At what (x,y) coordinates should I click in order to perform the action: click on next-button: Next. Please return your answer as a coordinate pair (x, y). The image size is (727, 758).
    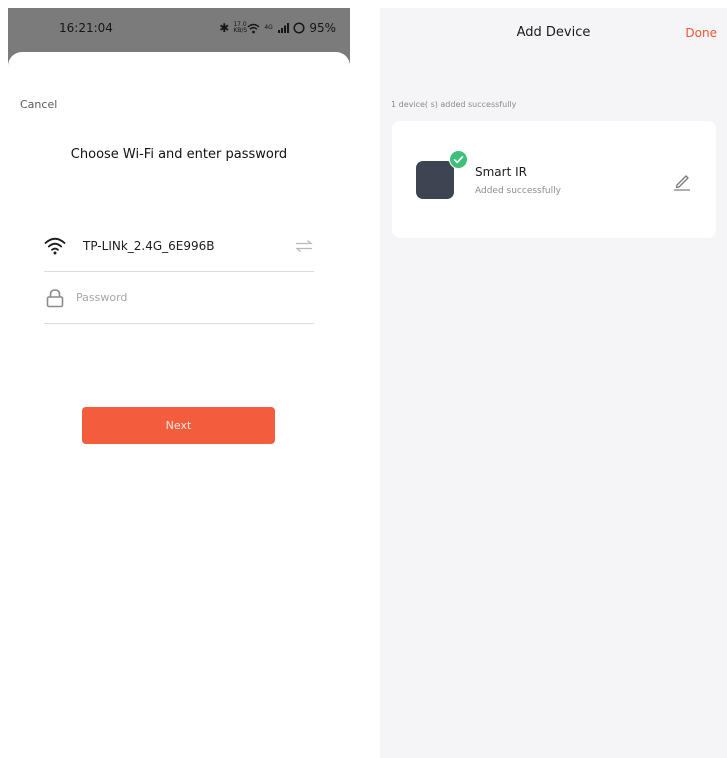
    Looking at the image, I should click on (178, 425).